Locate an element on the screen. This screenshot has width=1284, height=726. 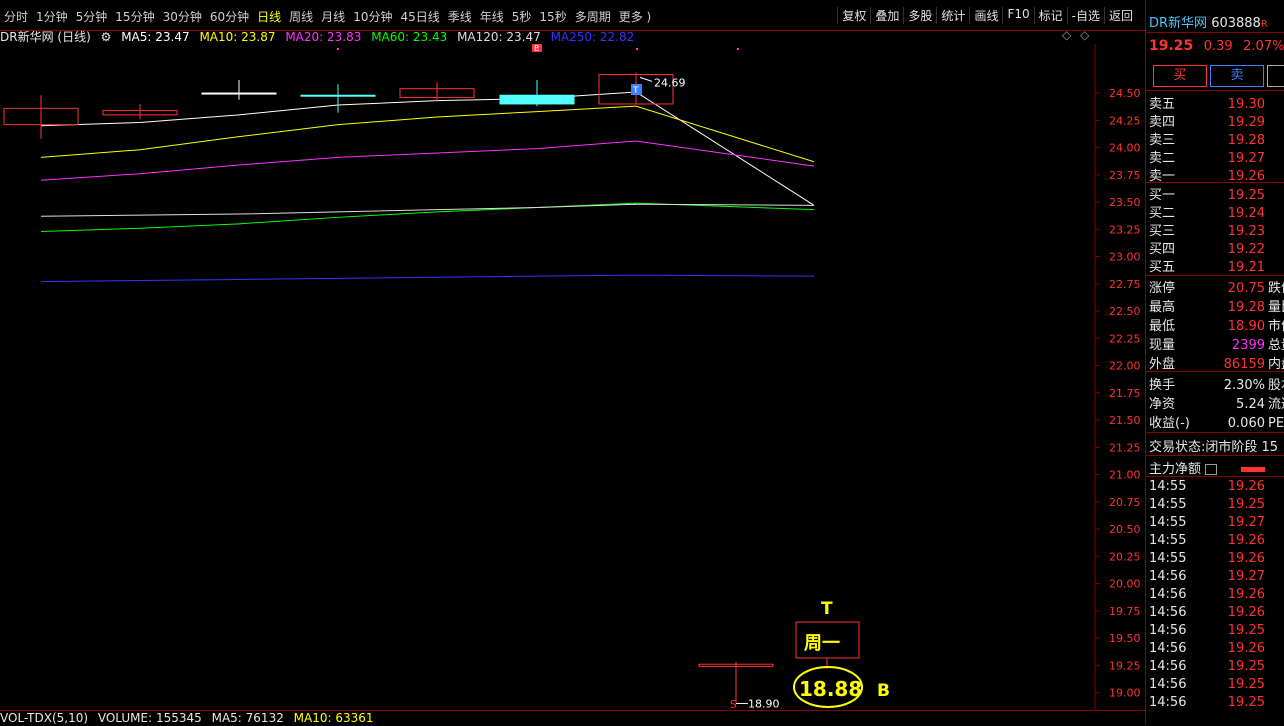
asks-label: 卖四 is located at coordinates (1162, 122).